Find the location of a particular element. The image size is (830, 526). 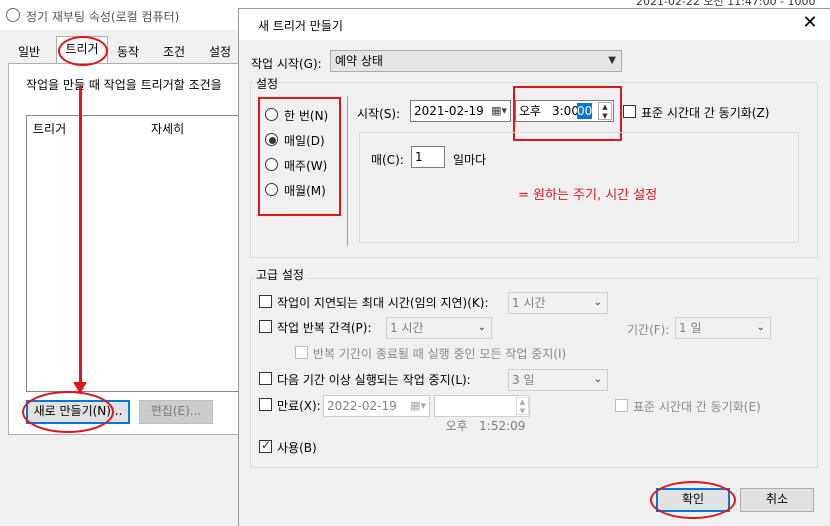

stop-longer-label: 다음 기간 이상 실행되는 작업 중지(L): is located at coordinates (374, 380).